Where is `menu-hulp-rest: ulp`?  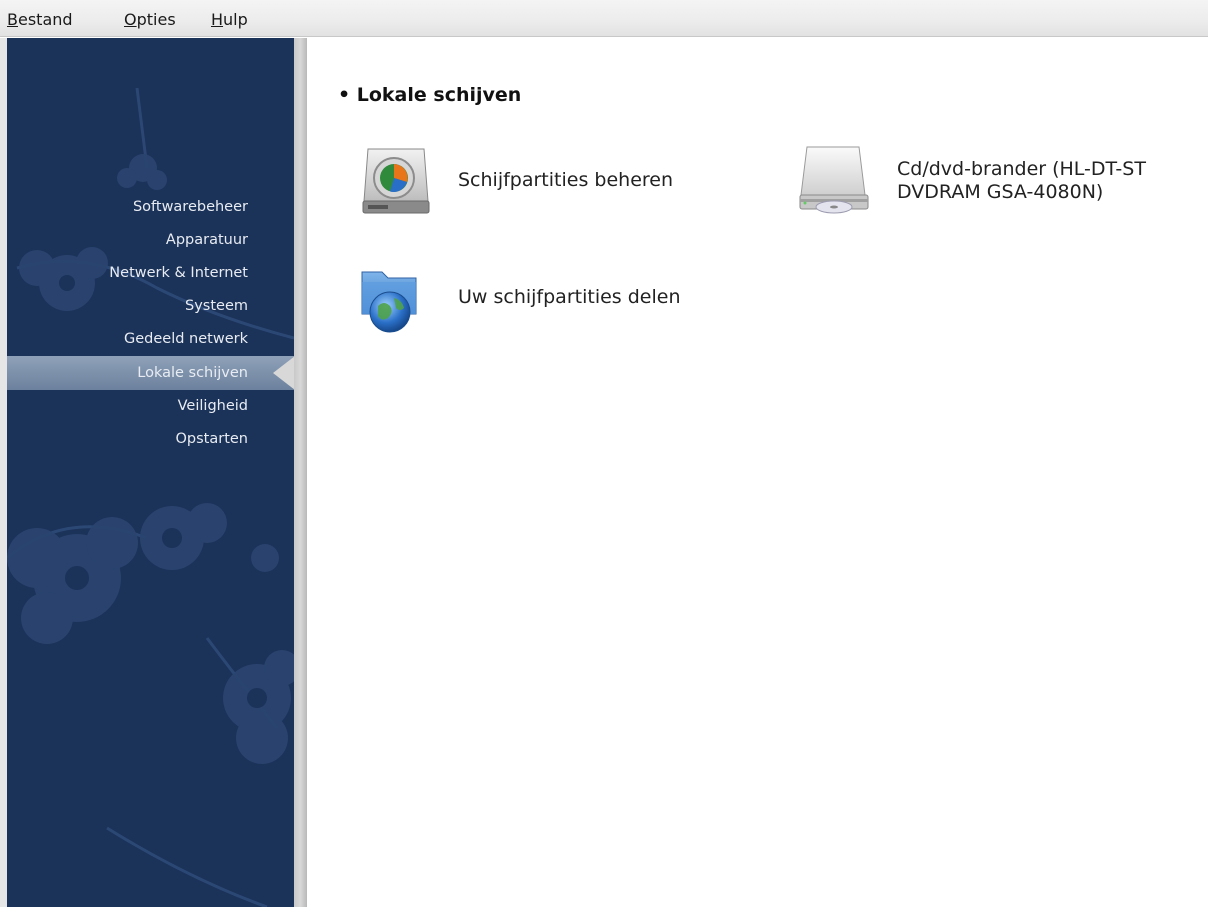 menu-hulp-rest: ulp is located at coordinates (235, 19).